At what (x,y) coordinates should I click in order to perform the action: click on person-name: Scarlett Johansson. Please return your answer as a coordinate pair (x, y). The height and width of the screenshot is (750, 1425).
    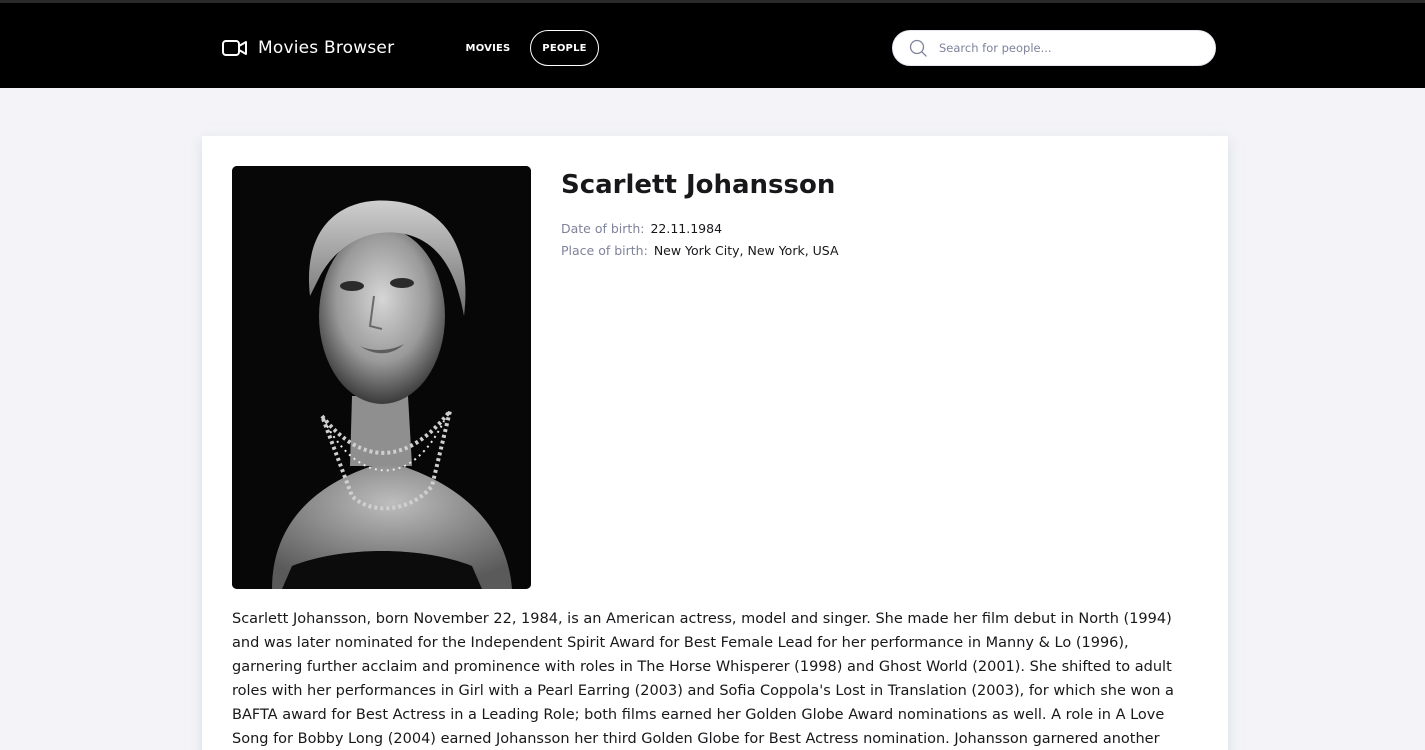
    Looking at the image, I should click on (698, 185).